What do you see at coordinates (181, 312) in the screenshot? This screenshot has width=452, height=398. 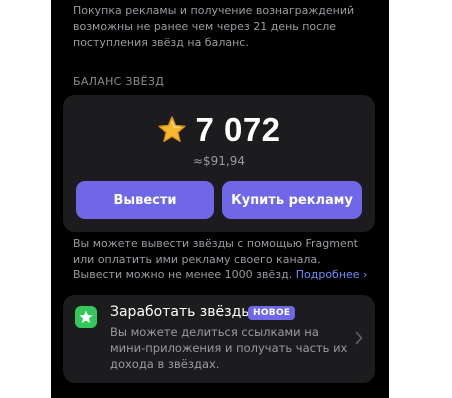 I see `earn-stars-title: Заработать звёзды` at bounding box center [181, 312].